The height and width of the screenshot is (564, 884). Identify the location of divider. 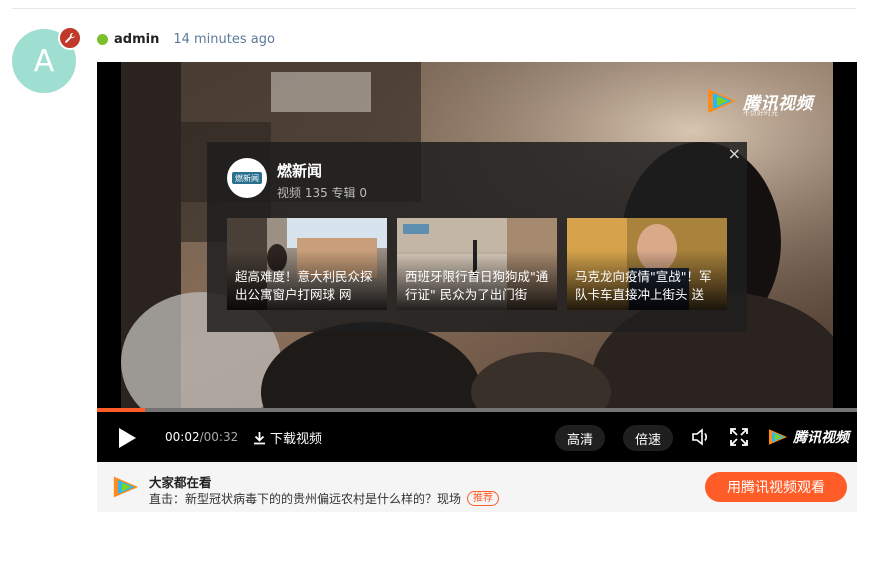
(434, 8).